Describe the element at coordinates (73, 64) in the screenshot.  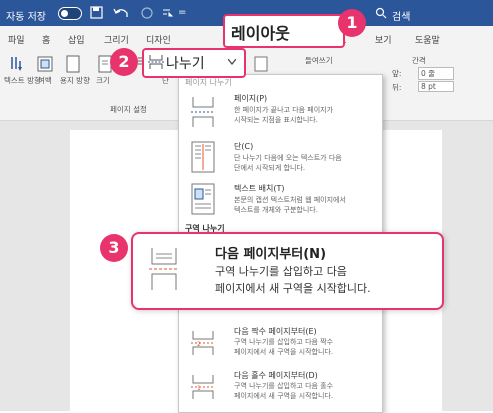
I see `orientation-icon` at that location.